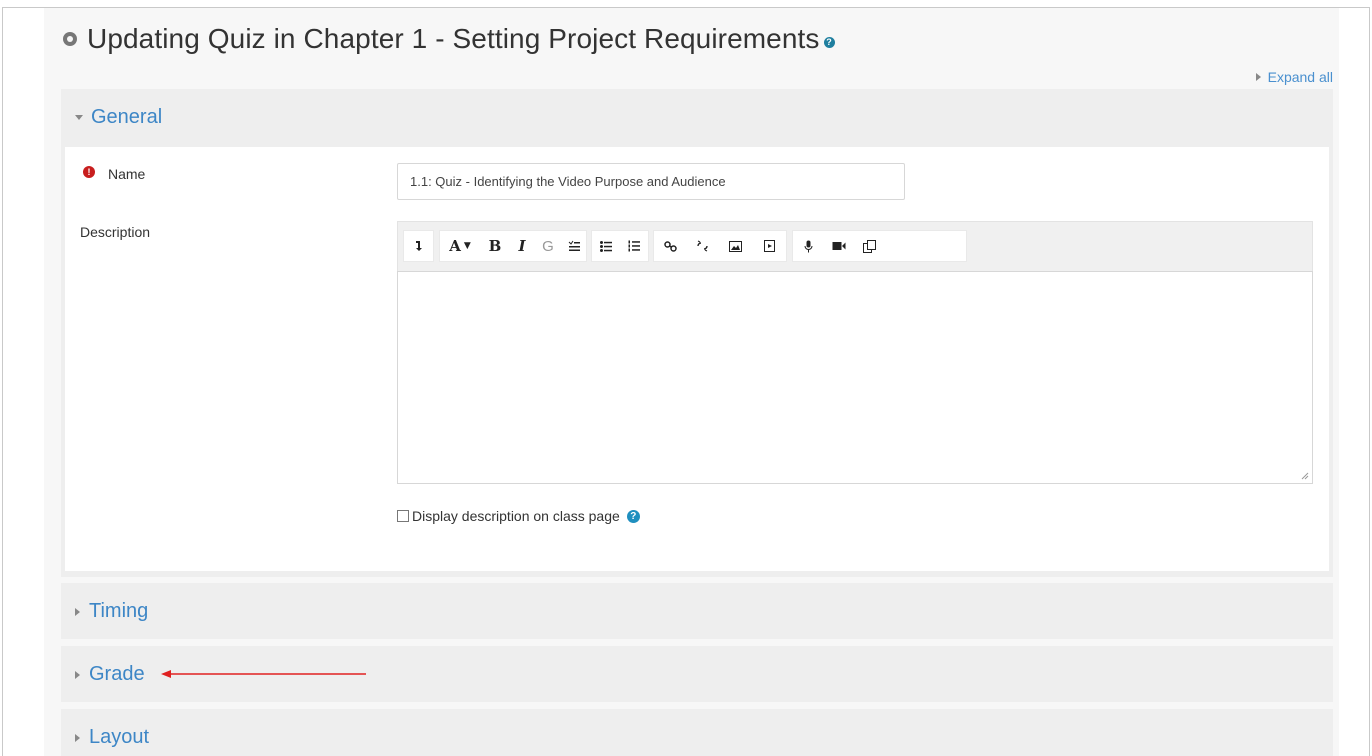 This screenshot has height=756, width=1372. I want to click on ordered-list-icon, so click(634, 246).